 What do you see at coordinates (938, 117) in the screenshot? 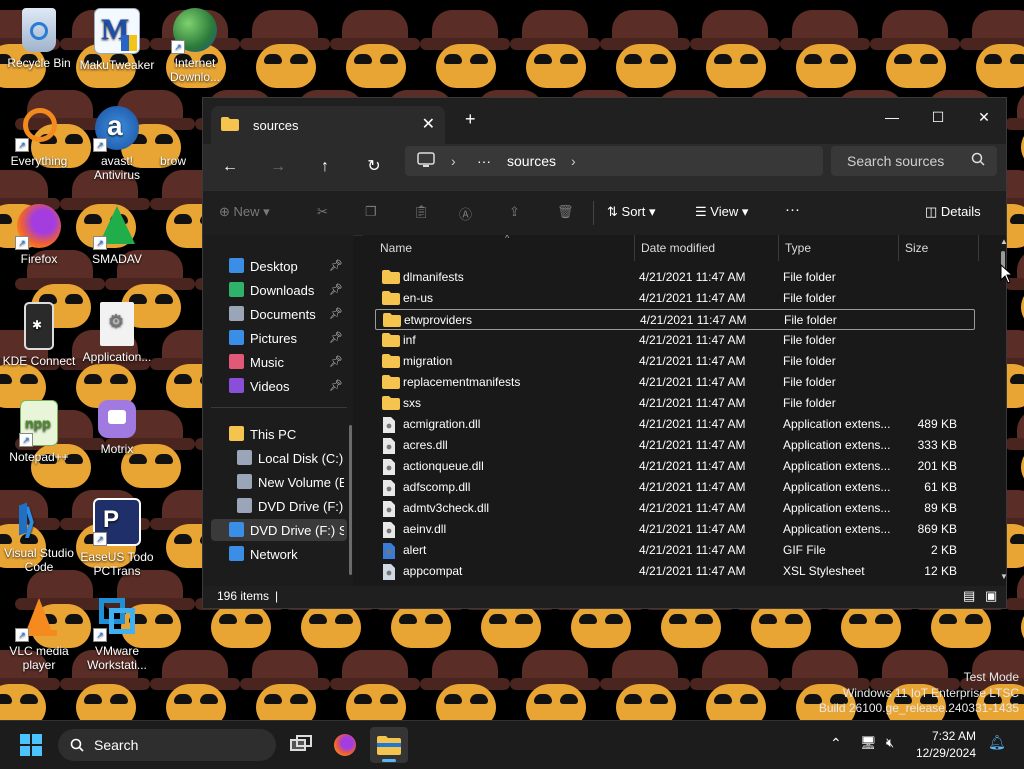
I see `maximize-button: ☐` at bounding box center [938, 117].